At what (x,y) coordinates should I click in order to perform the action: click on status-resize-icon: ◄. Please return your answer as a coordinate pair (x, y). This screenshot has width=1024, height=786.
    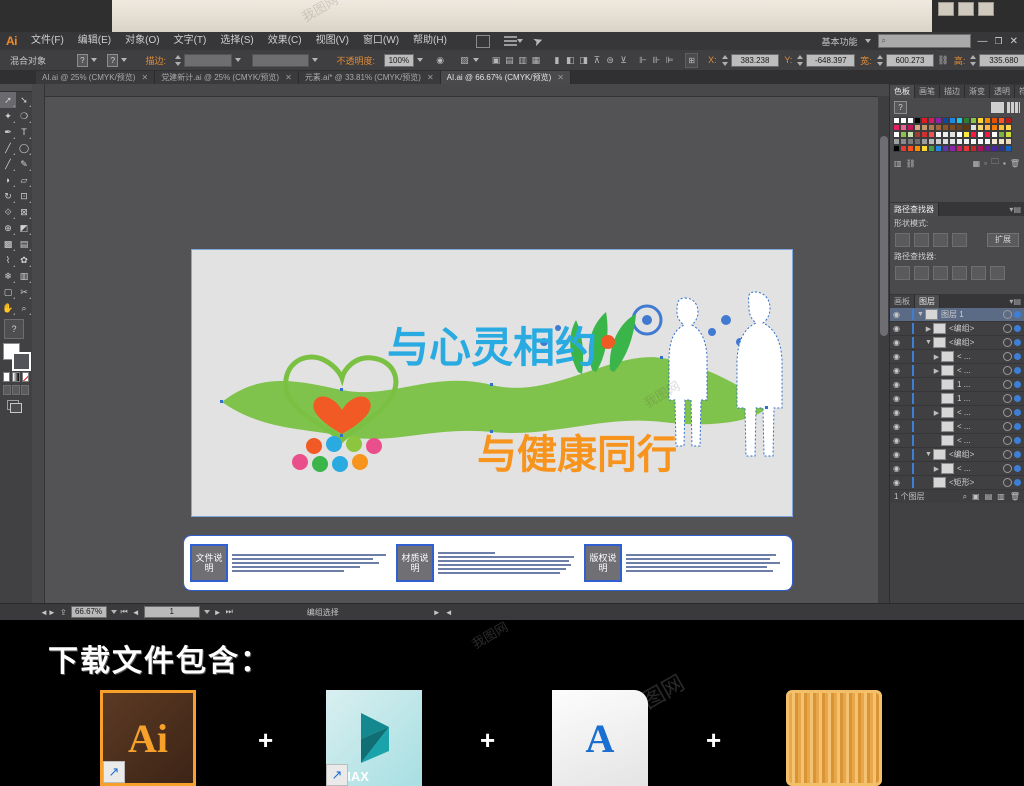
    Looking at the image, I should click on (449, 612).